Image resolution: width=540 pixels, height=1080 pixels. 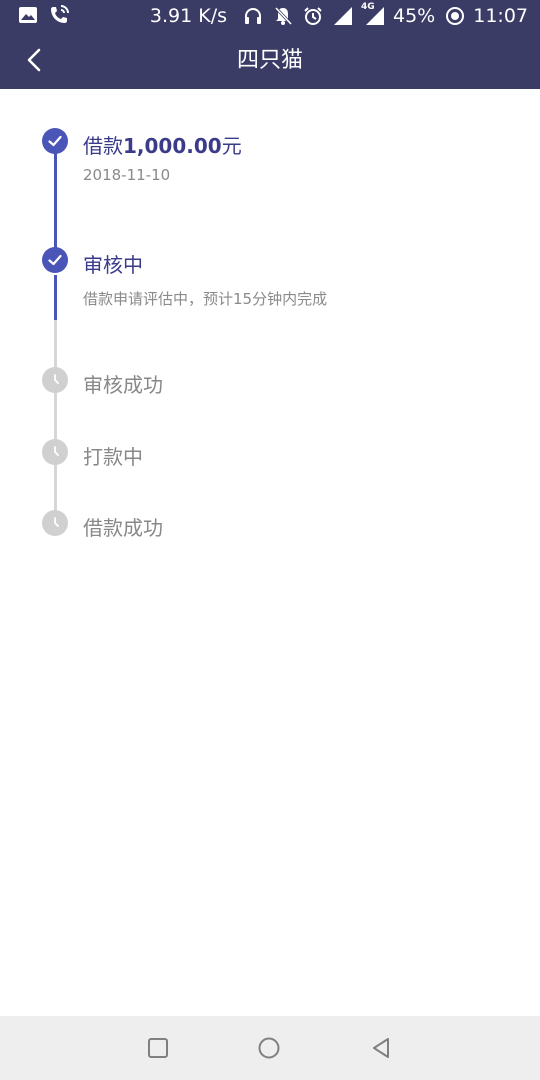 I want to click on step-title: 审核中, so click(x=113, y=265).